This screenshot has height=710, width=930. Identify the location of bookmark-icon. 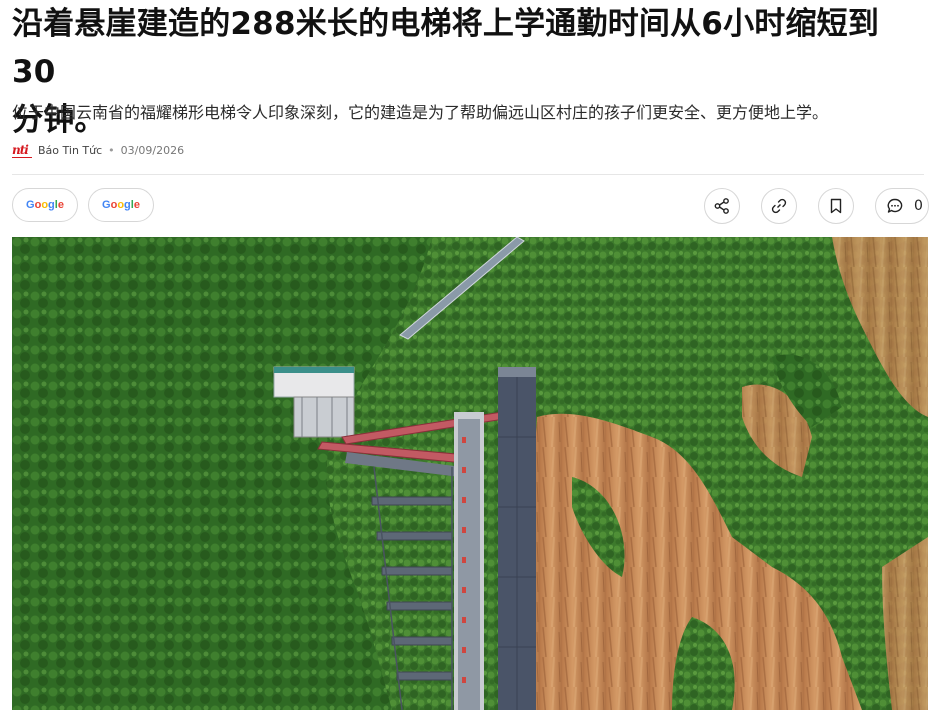
(836, 206).